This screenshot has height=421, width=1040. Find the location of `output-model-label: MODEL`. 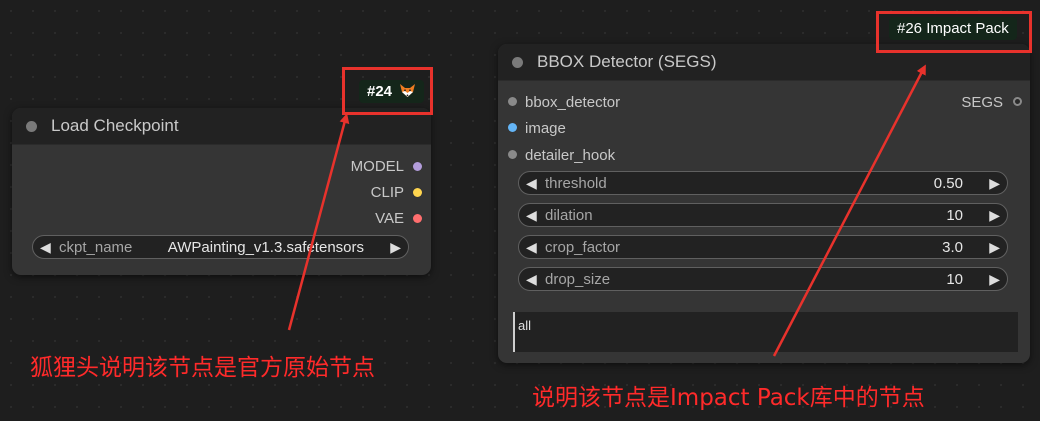

output-model-label: MODEL is located at coordinates (377, 166).